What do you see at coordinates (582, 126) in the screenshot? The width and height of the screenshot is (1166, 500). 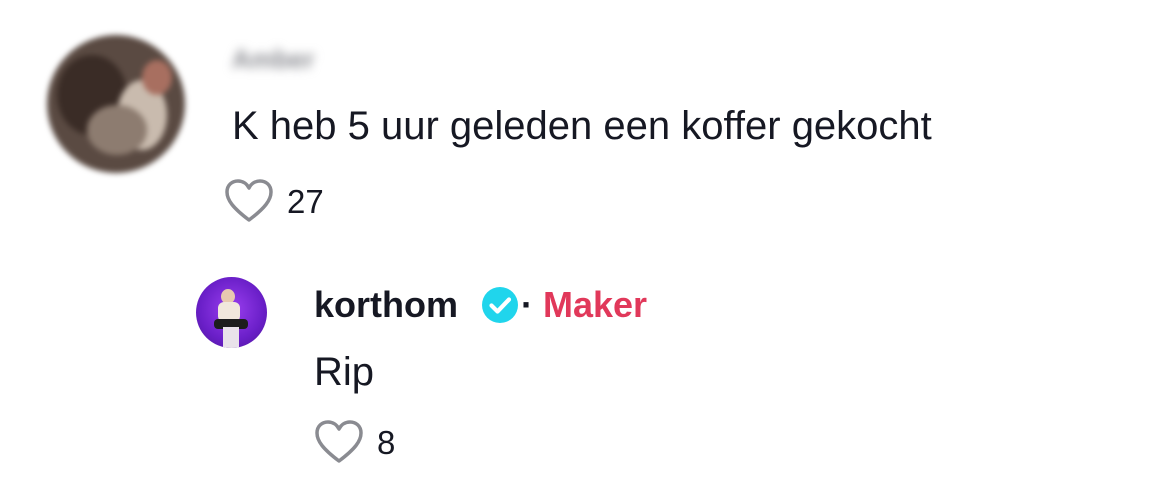 I see `comment-text: K heb 5 uur geleden een koffer gekocht` at bounding box center [582, 126].